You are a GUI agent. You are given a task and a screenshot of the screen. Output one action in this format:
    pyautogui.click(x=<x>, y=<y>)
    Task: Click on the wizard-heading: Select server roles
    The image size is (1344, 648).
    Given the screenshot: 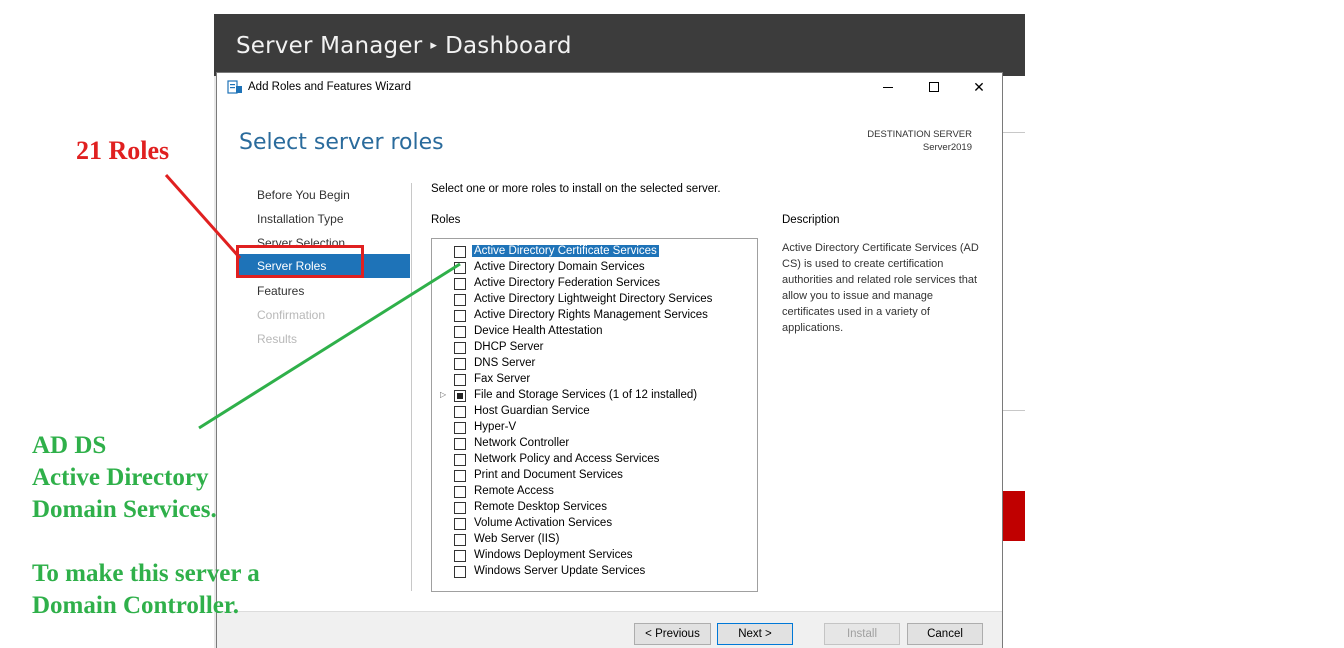 What is the action you would take?
    pyautogui.click(x=341, y=142)
    